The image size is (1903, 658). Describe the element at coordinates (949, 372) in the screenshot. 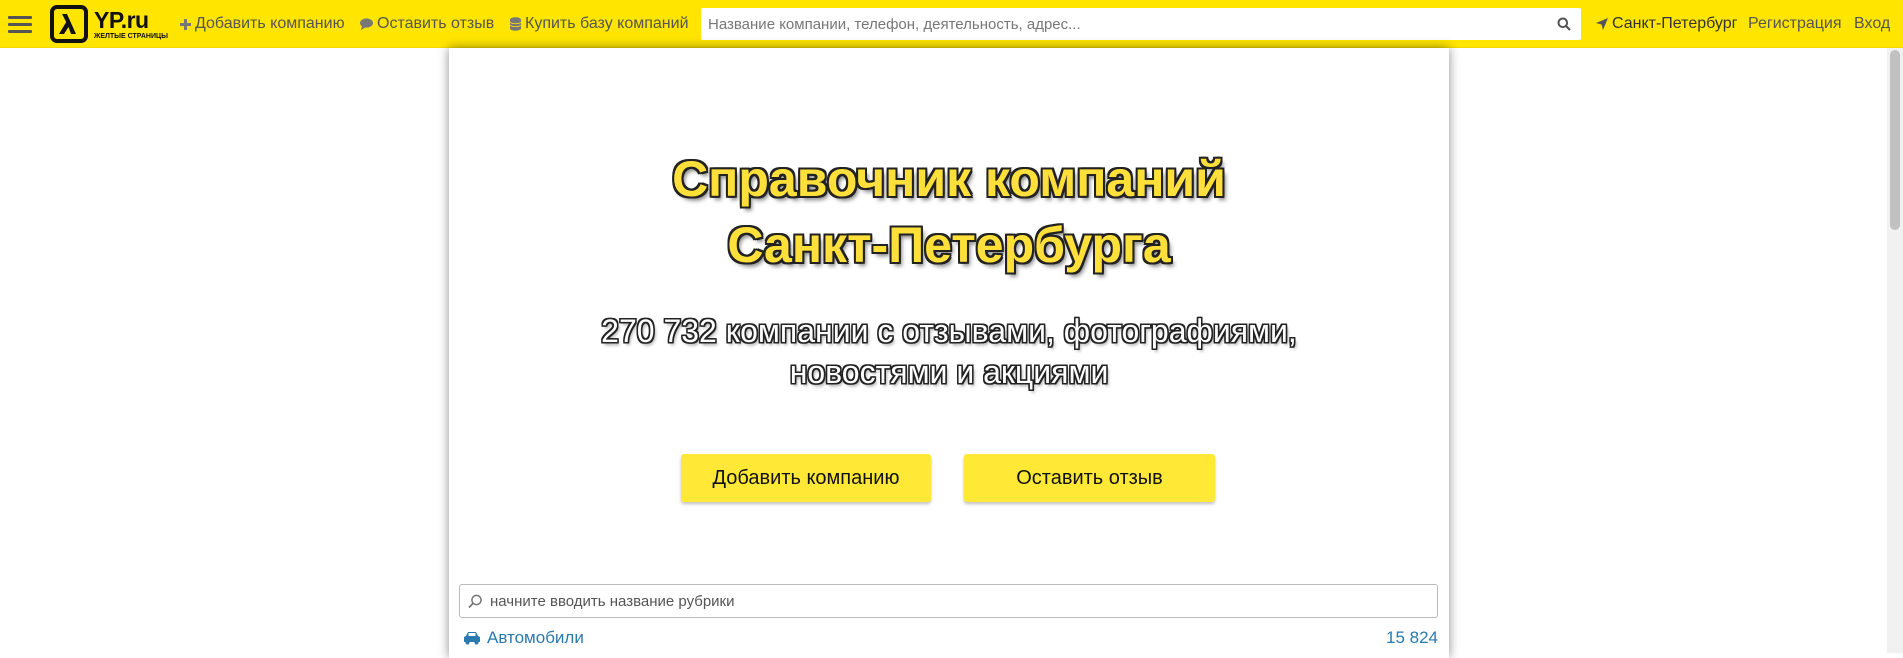

I see `hero-subtitle-line-2: новостями и акциями` at that location.